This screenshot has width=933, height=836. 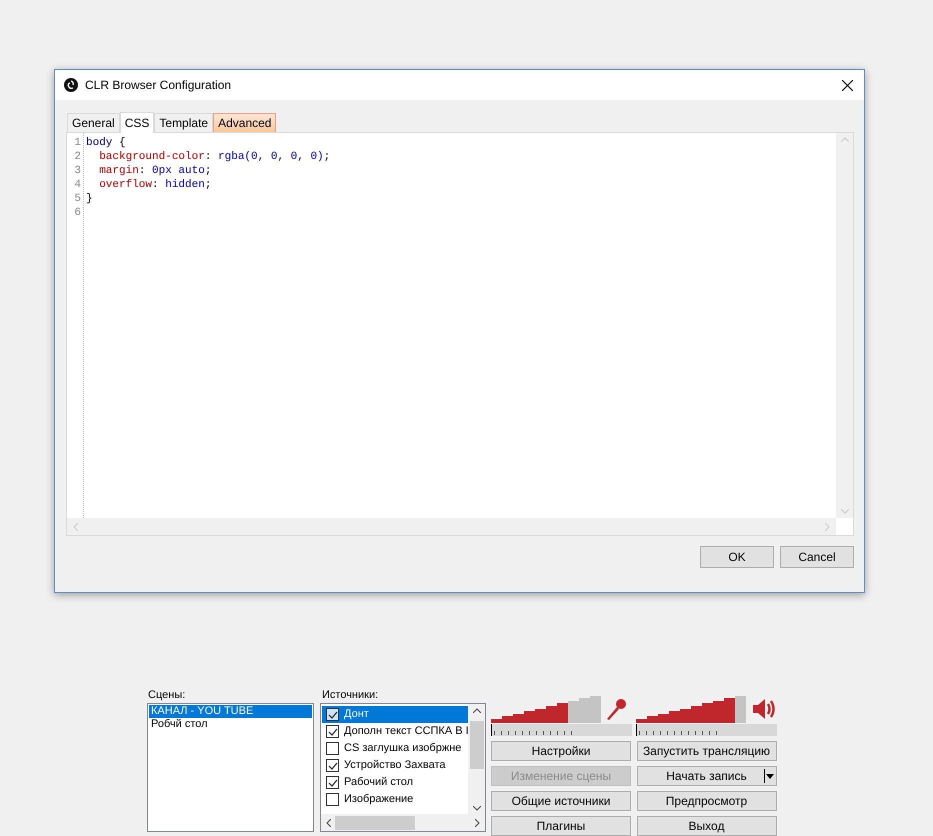 I want to click on logo-icon, so click(x=71, y=85).